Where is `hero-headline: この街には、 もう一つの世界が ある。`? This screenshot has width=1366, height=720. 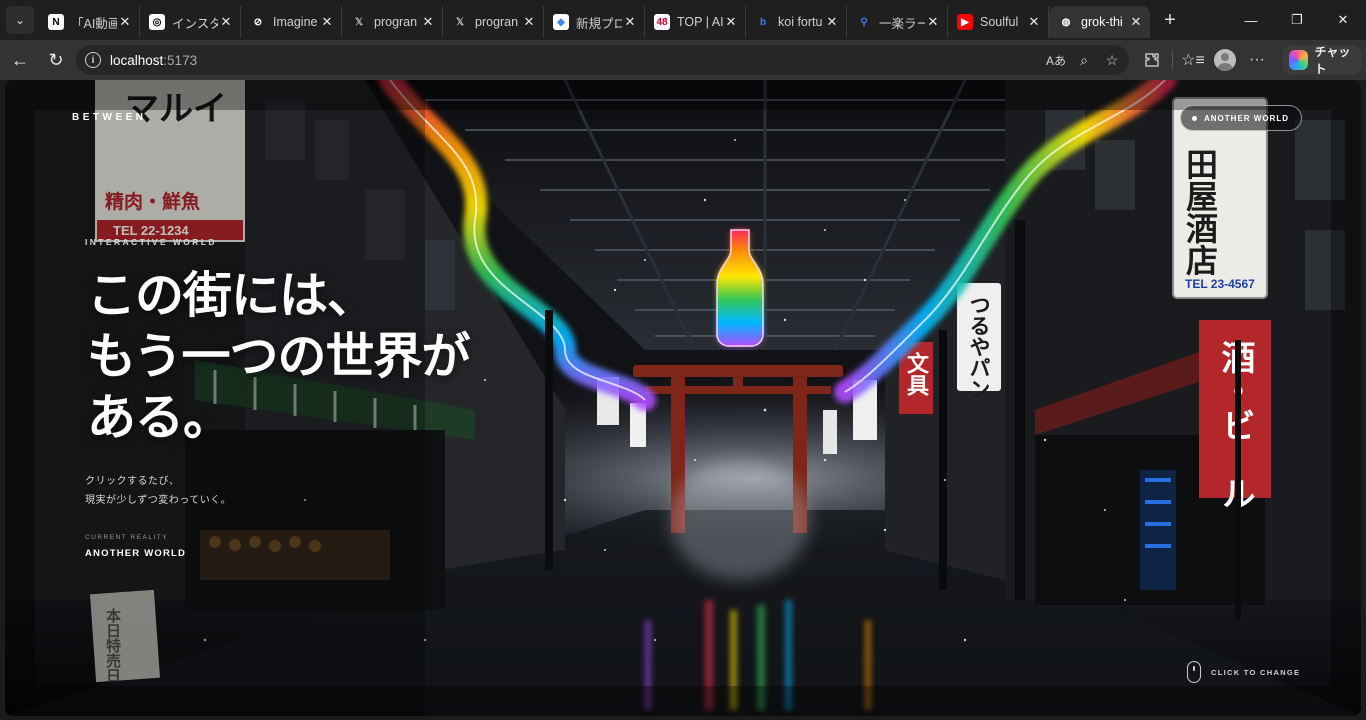
hero-headline: この街には、 もう一つの世界が ある。 is located at coordinates (279, 356).